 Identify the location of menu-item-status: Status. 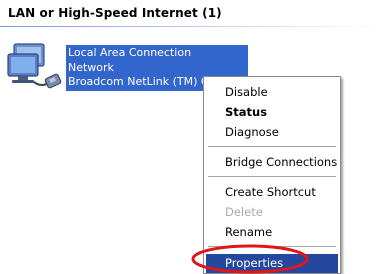
(272, 112).